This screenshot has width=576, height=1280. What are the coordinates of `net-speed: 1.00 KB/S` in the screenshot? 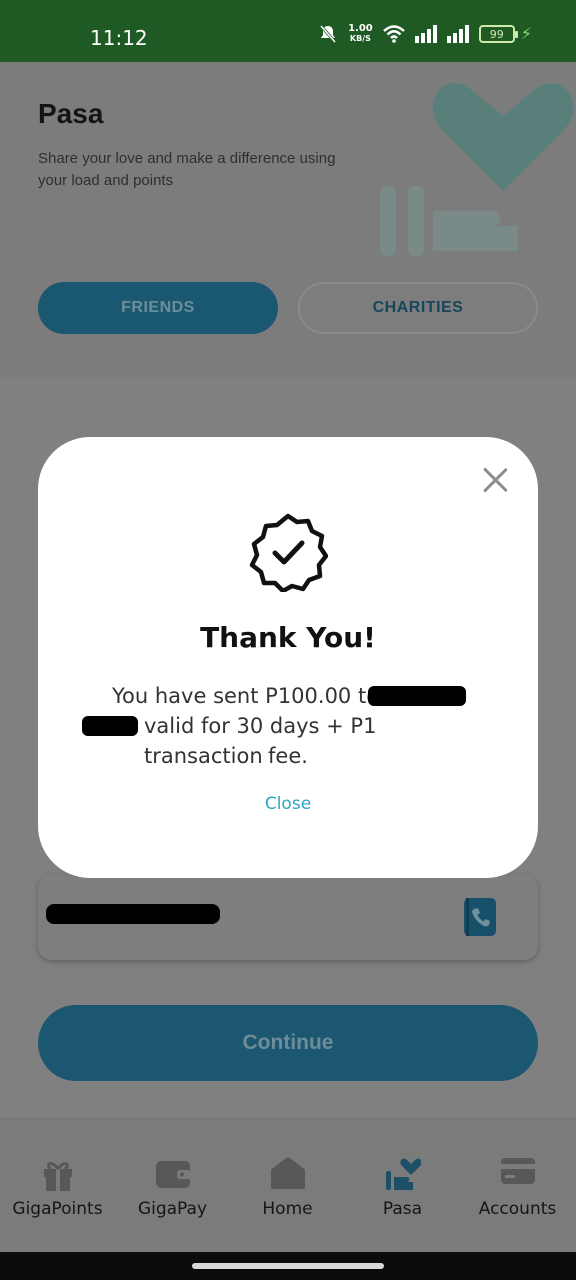 It's located at (360, 34).